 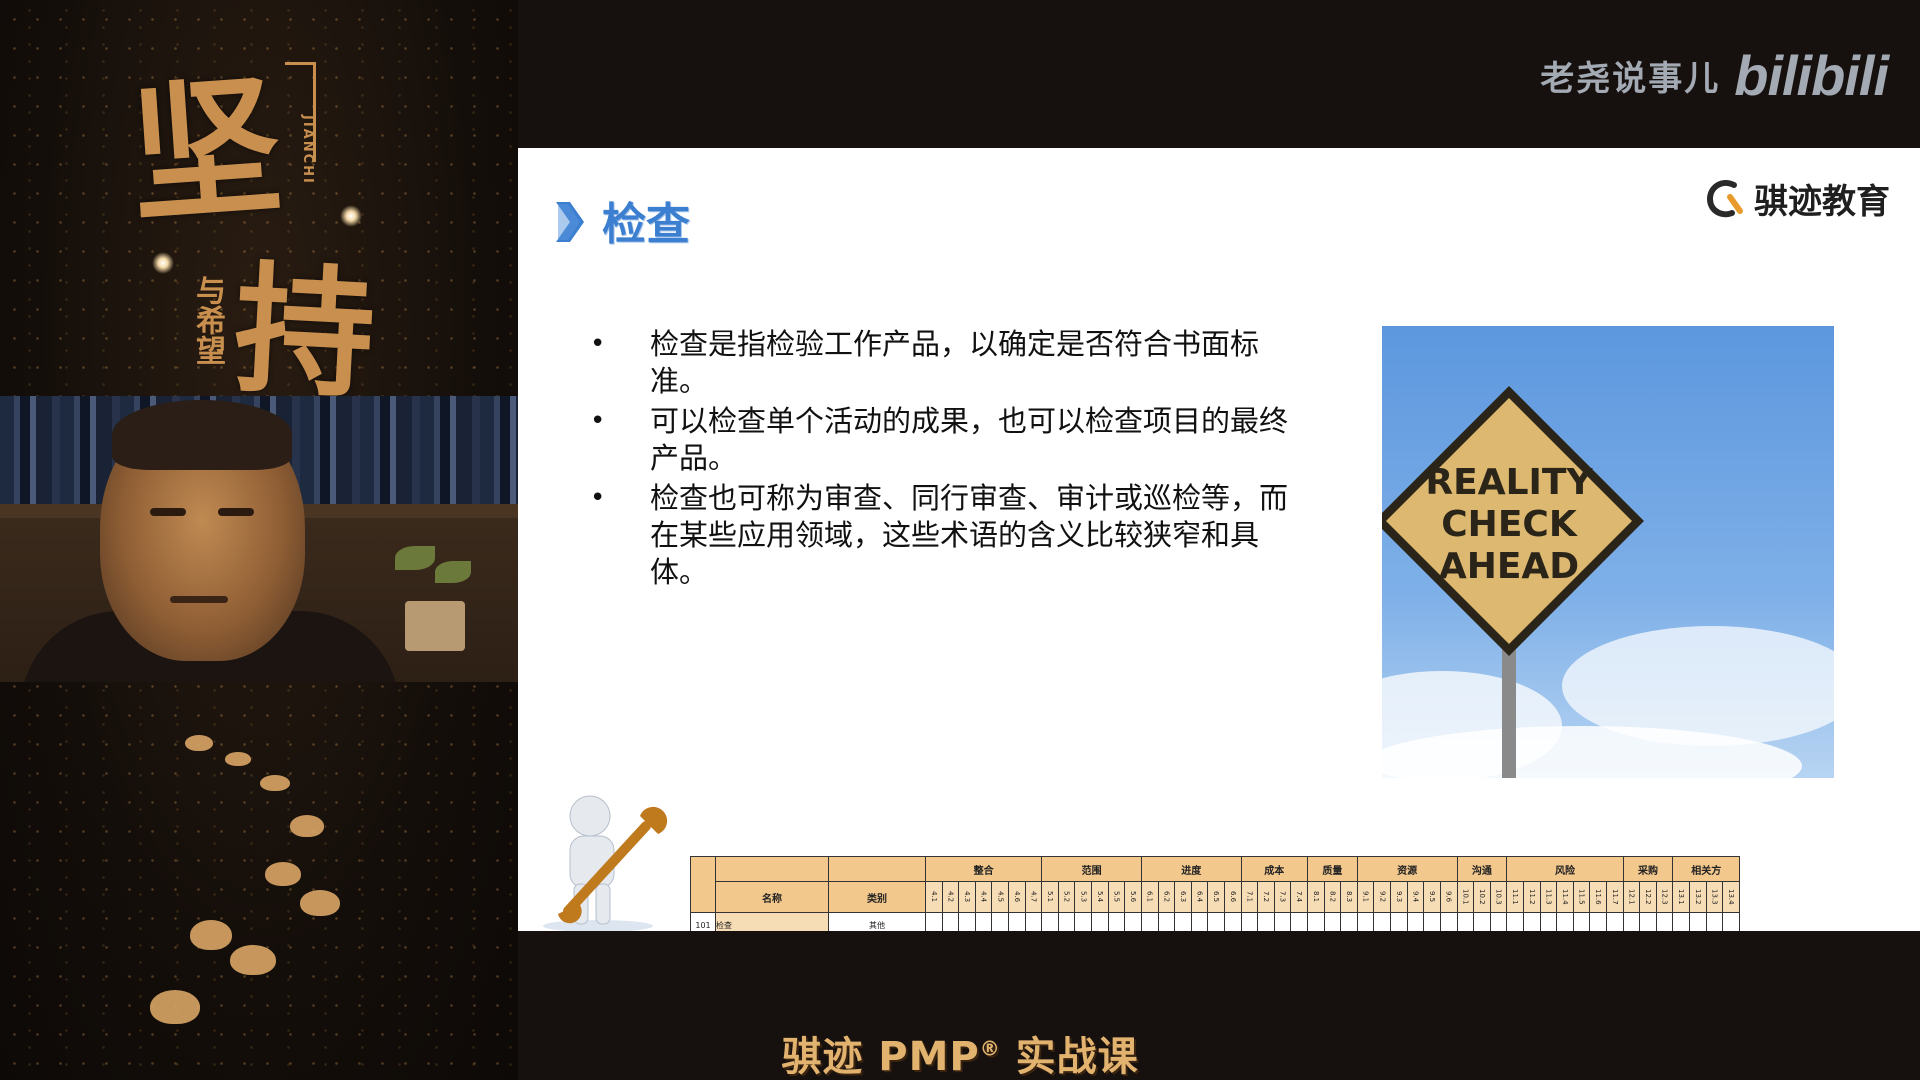 What do you see at coordinates (1365, 897) in the screenshot?
I see `table-process-number: 9.1` at bounding box center [1365, 897].